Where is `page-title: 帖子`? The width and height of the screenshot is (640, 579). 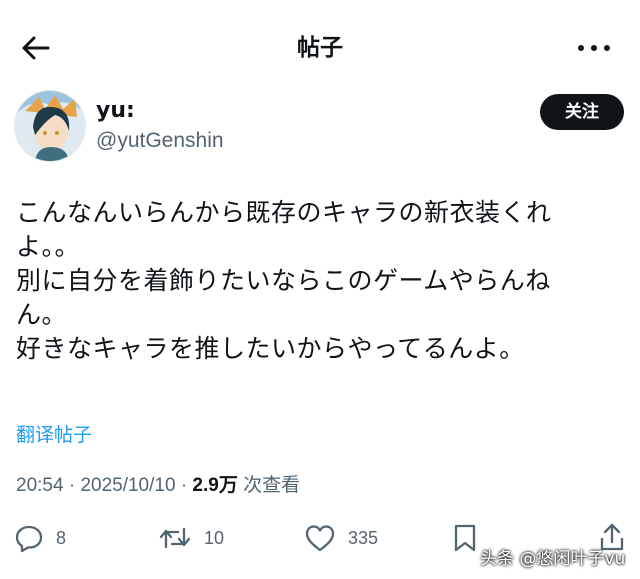
page-title: 帖子 is located at coordinates (320, 48).